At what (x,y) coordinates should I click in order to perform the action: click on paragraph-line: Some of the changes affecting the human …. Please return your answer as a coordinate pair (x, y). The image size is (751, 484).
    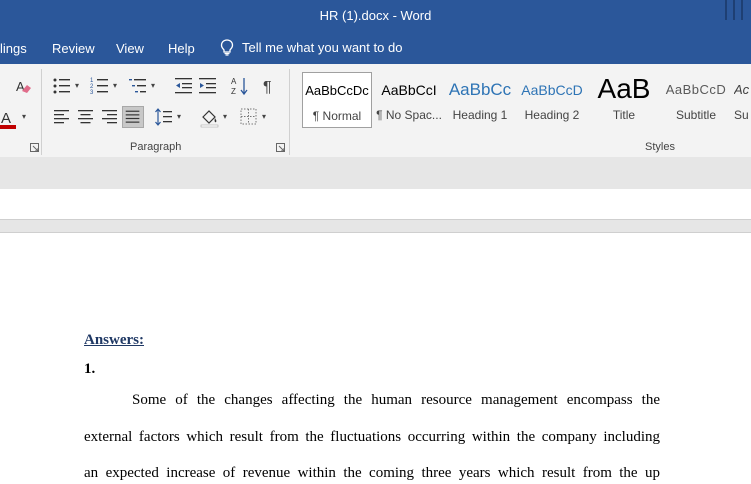
    Looking at the image, I should click on (396, 400).